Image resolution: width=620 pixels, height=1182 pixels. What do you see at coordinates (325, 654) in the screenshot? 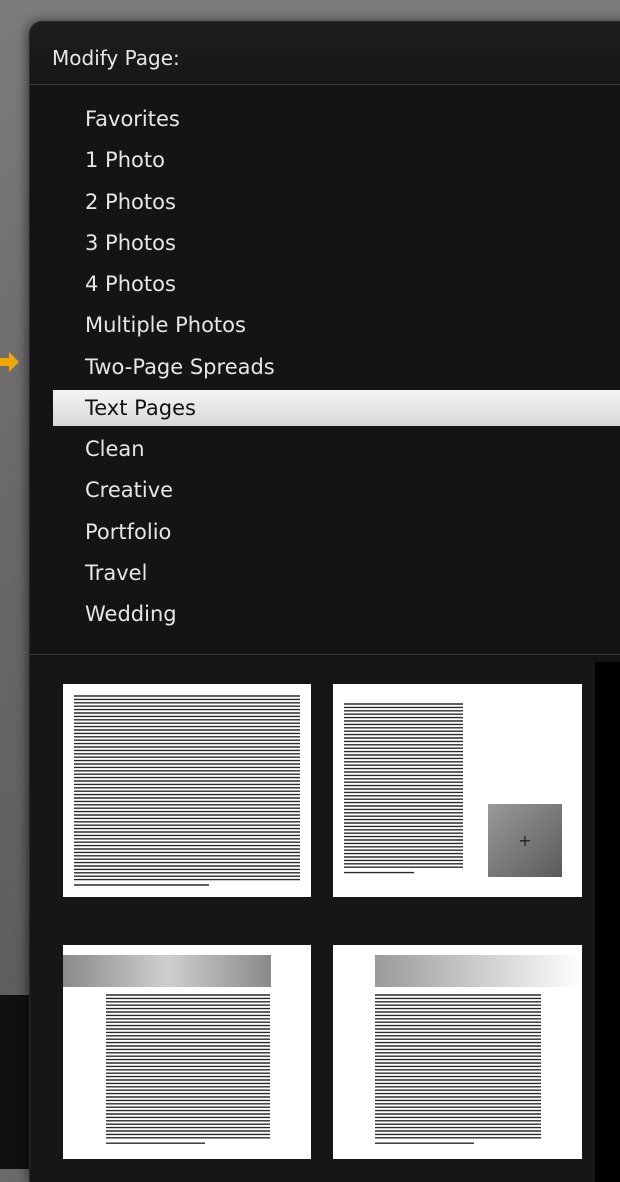
I see `menu-divider` at bounding box center [325, 654].